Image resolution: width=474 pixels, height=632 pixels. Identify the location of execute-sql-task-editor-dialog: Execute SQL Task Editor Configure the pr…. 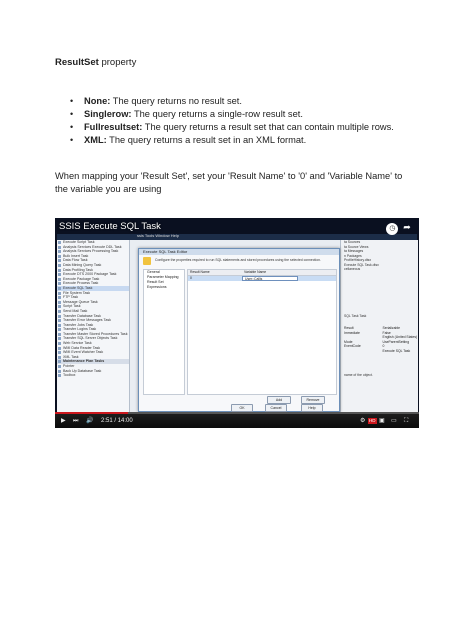
(239, 330).